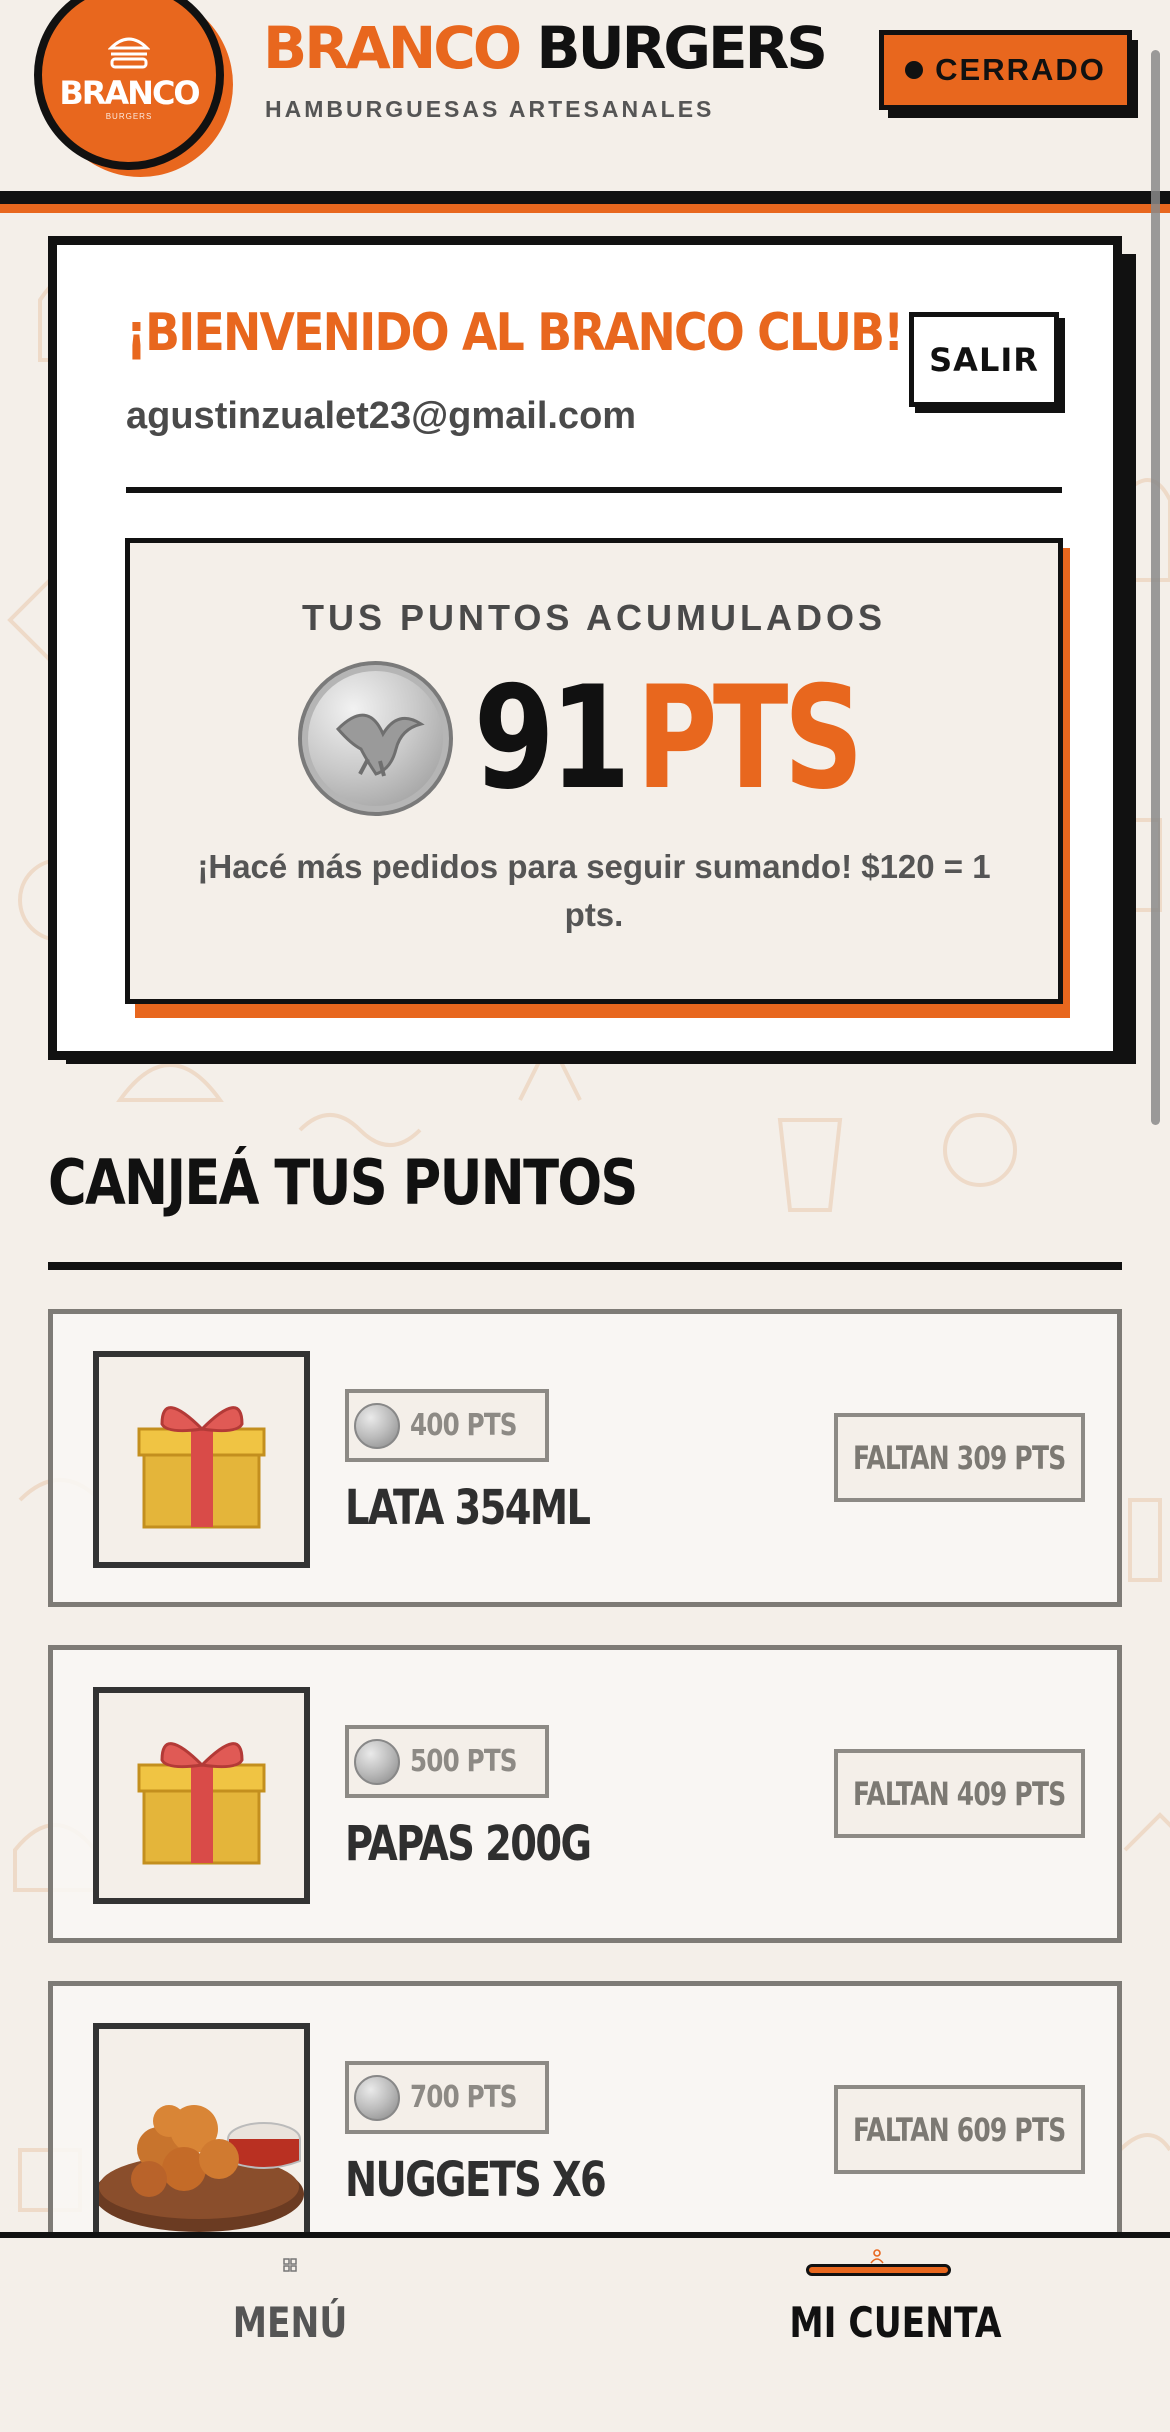  I want to click on header-divider, so click(585, 197).